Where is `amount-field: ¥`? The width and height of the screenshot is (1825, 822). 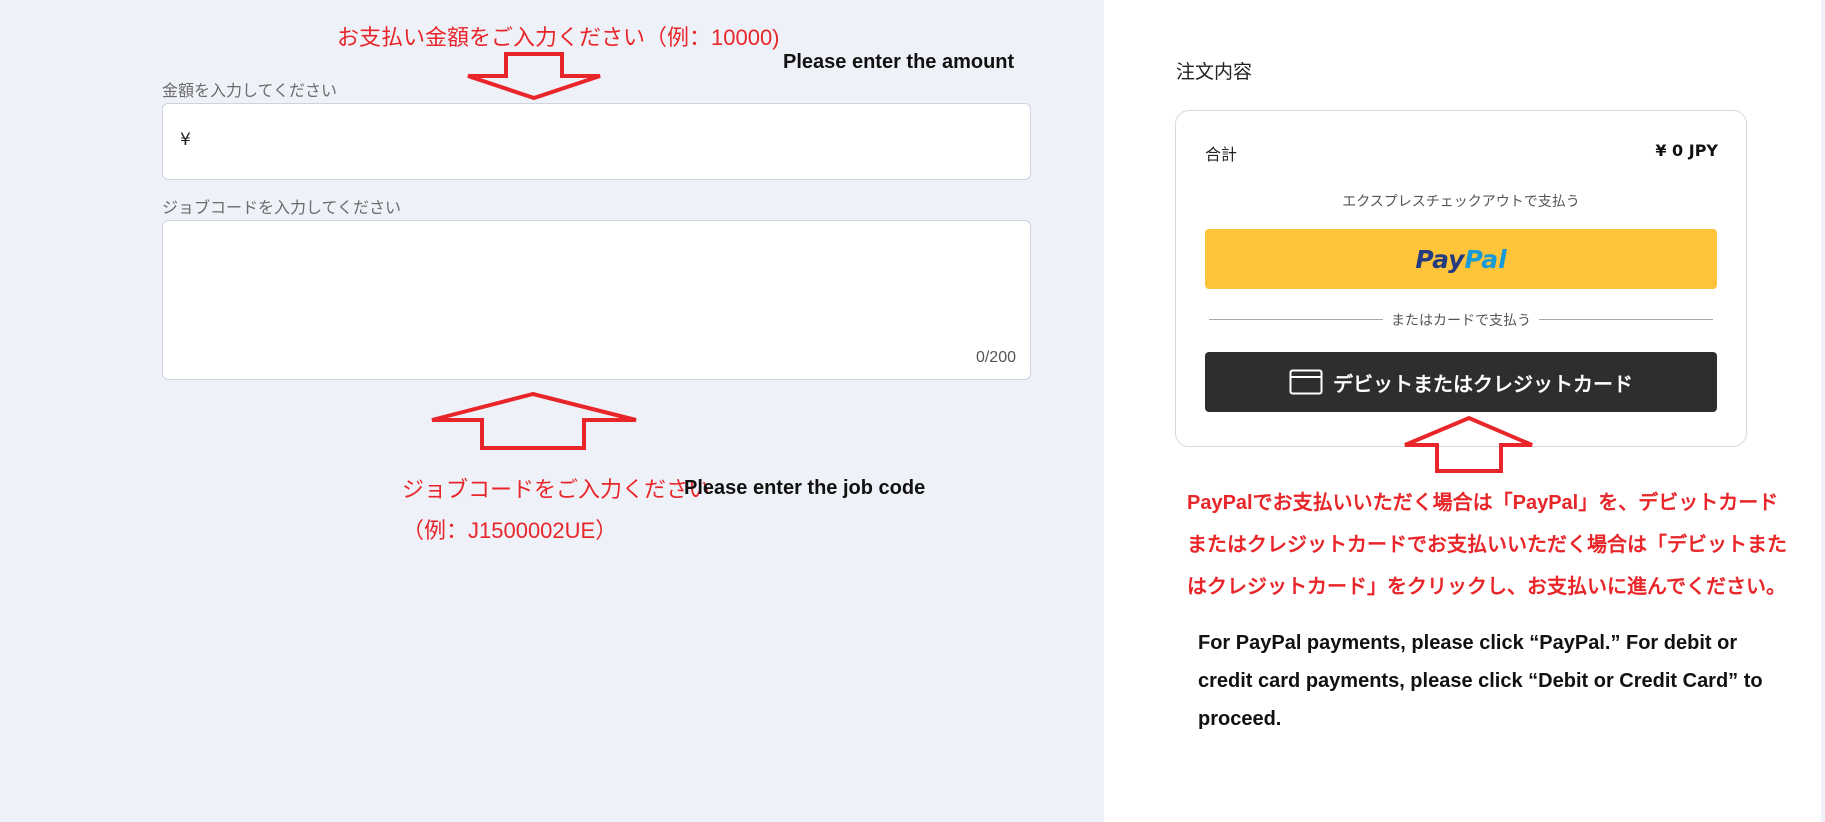
amount-field: ¥ is located at coordinates (596, 141).